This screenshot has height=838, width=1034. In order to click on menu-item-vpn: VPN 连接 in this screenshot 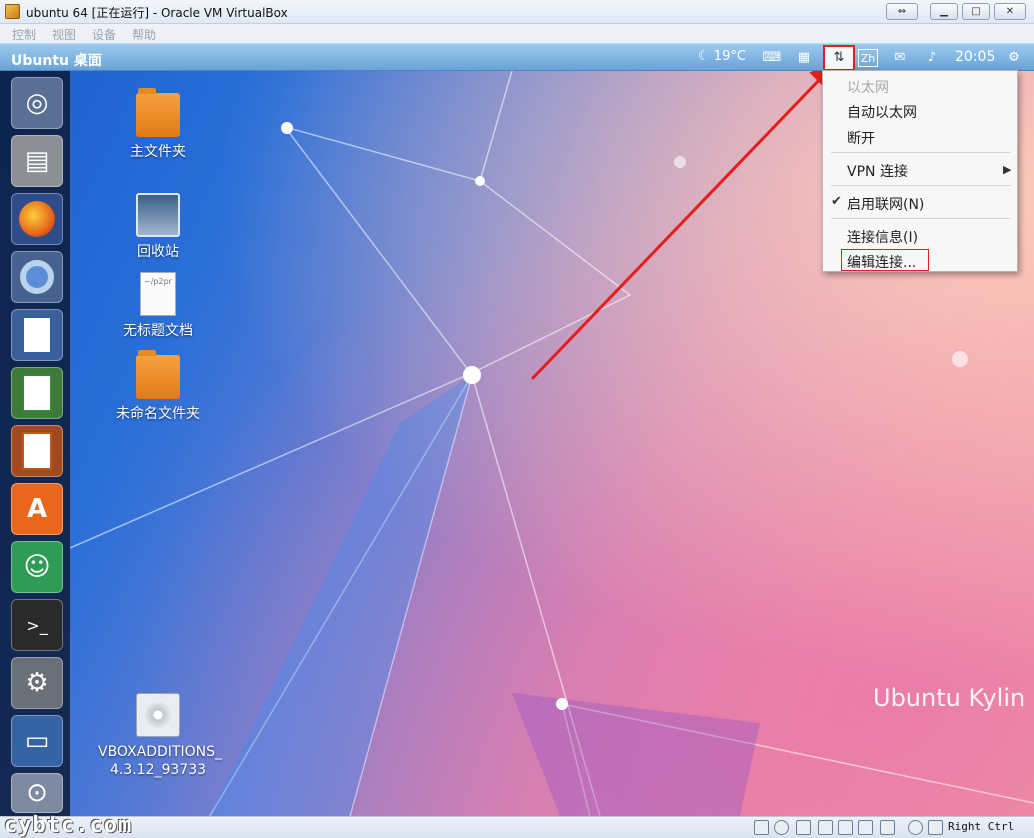, I will do `click(877, 171)`.